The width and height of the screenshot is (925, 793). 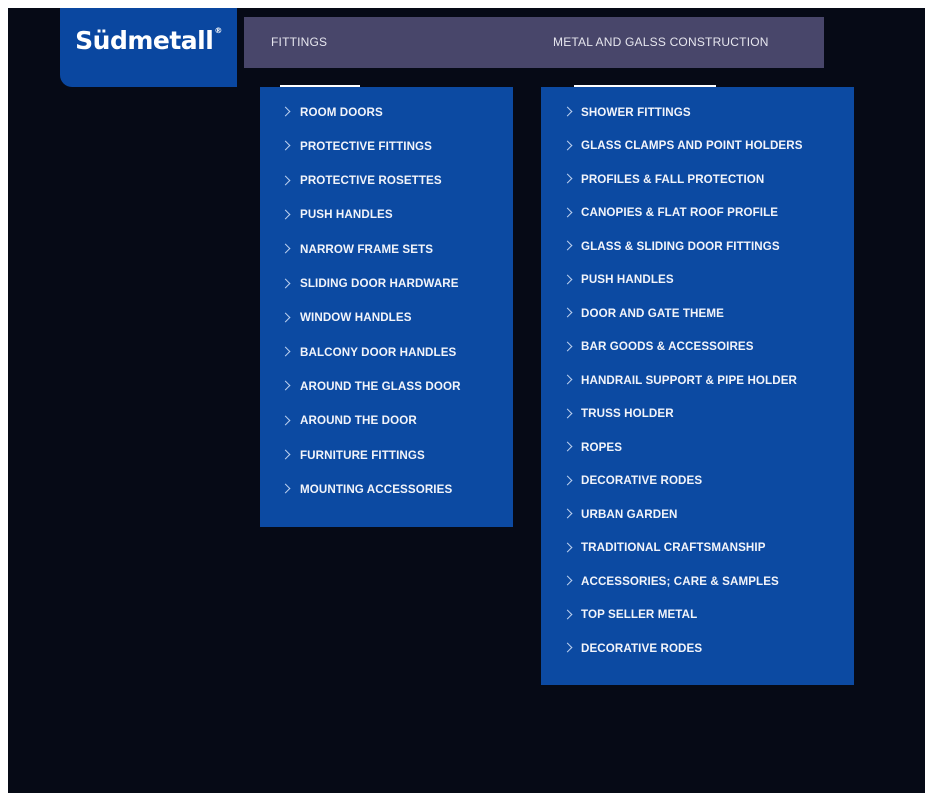 I want to click on brand-logo: Südmetall®, so click(x=148, y=47).